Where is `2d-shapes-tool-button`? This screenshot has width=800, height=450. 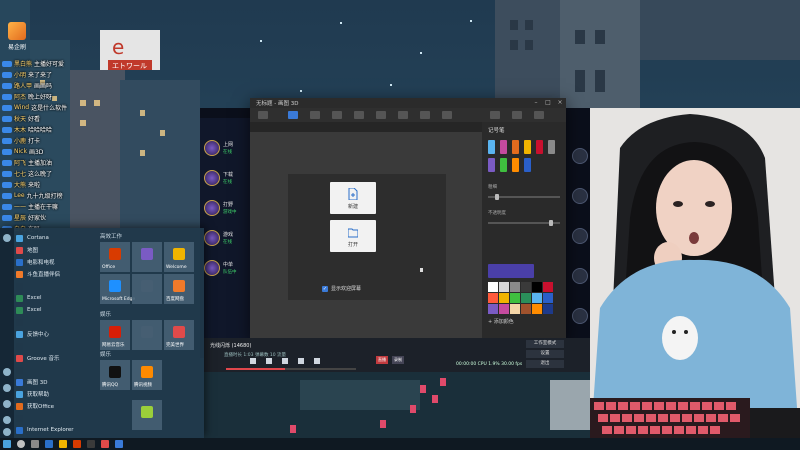
2d-shapes-tool-button is located at coordinates (315, 115).